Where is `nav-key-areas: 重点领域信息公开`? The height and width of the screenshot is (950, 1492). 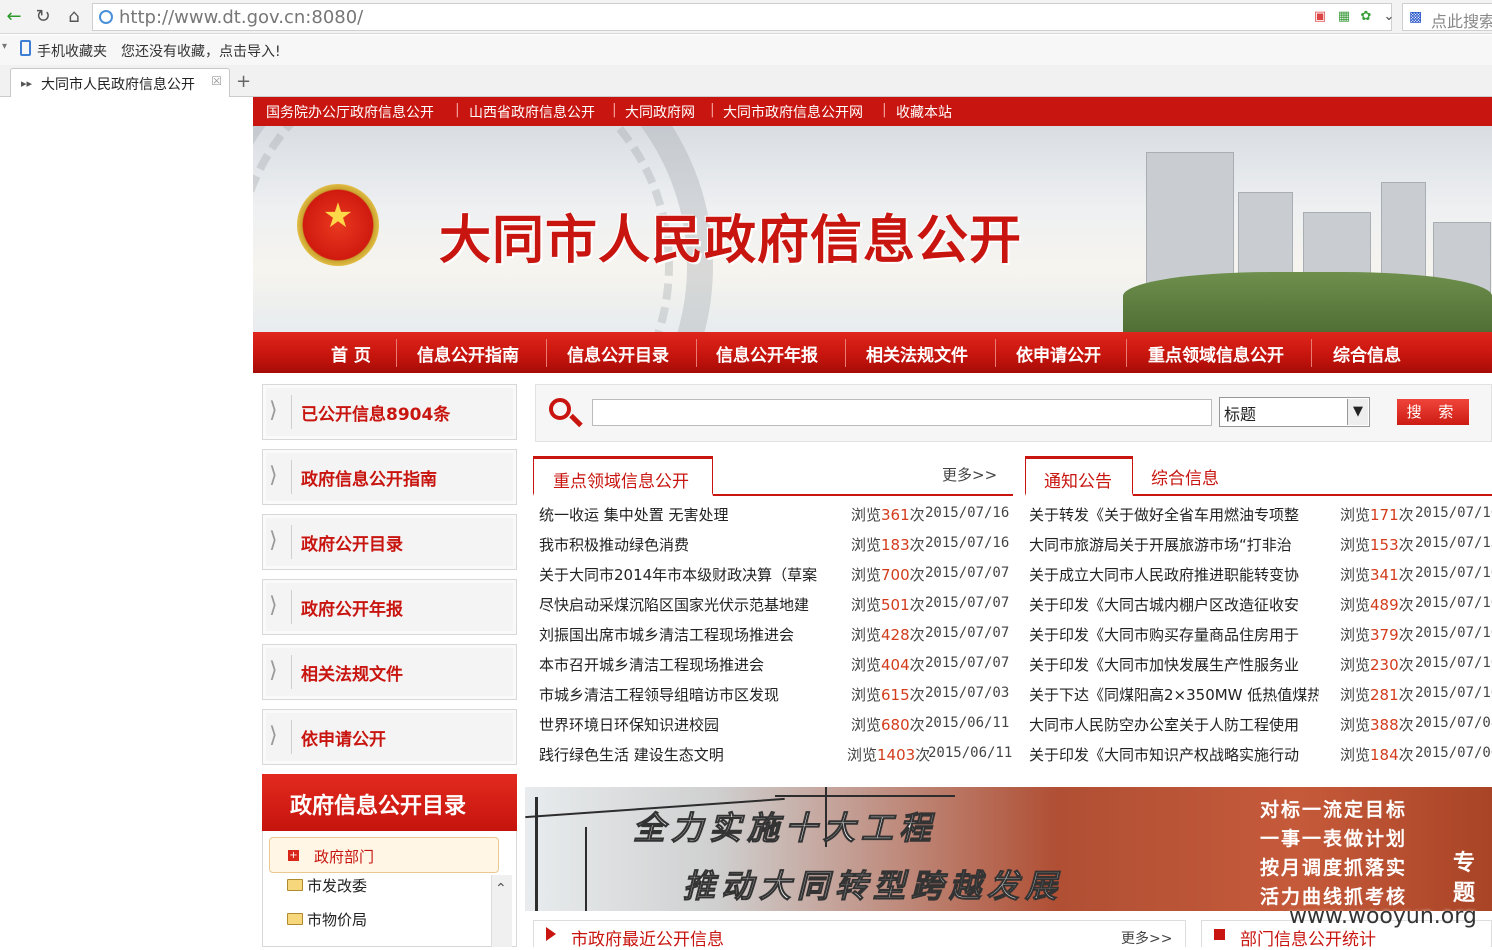 nav-key-areas: 重点领域信息公开 is located at coordinates (1216, 353).